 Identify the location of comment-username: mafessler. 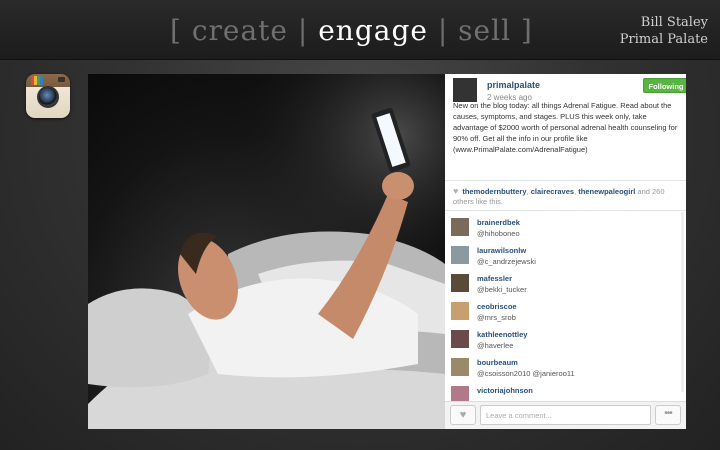
(494, 278).